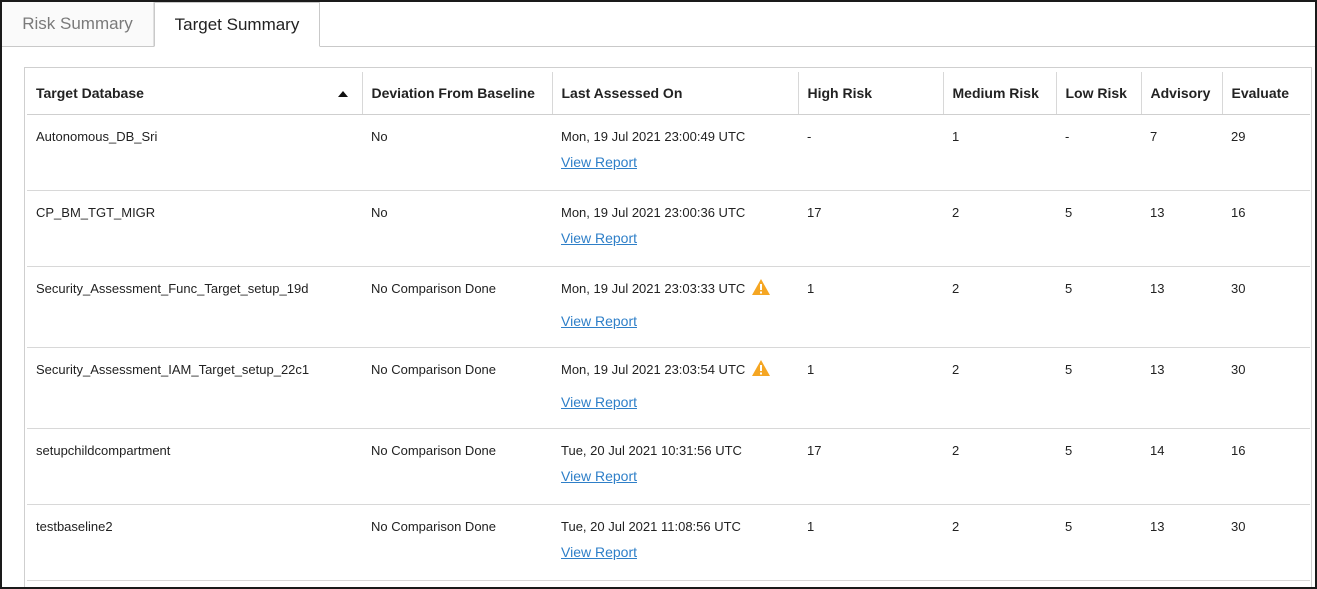  What do you see at coordinates (237, 24) in the screenshot?
I see `tab-target-summary: Target Summary` at bounding box center [237, 24].